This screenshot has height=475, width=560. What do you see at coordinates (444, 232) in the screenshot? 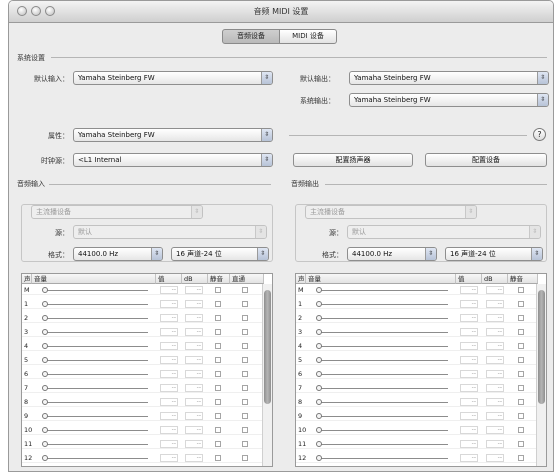
I see `output-source-popup: 默认 ⇳` at bounding box center [444, 232].